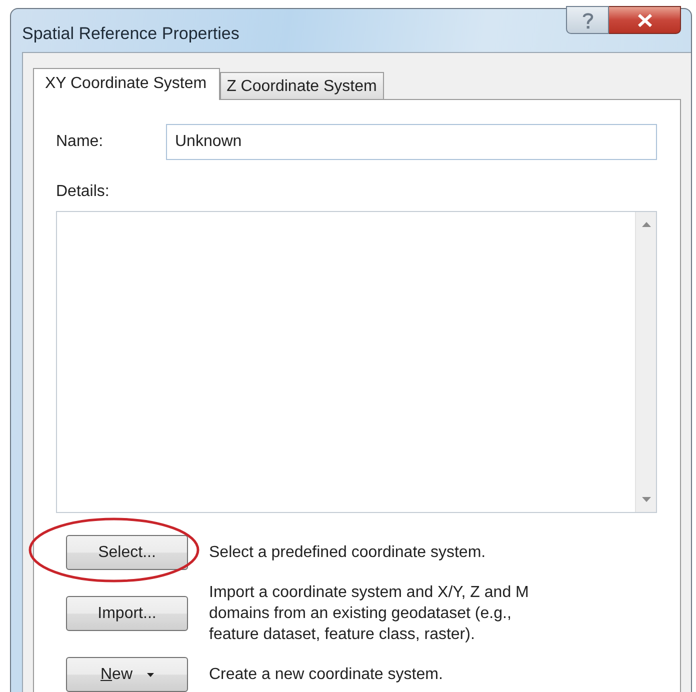 The image size is (696, 692). What do you see at coordinates (302, 85) in the screenshot?
I see `tab: Z Coordinate System` at bounding box center [302, 85].